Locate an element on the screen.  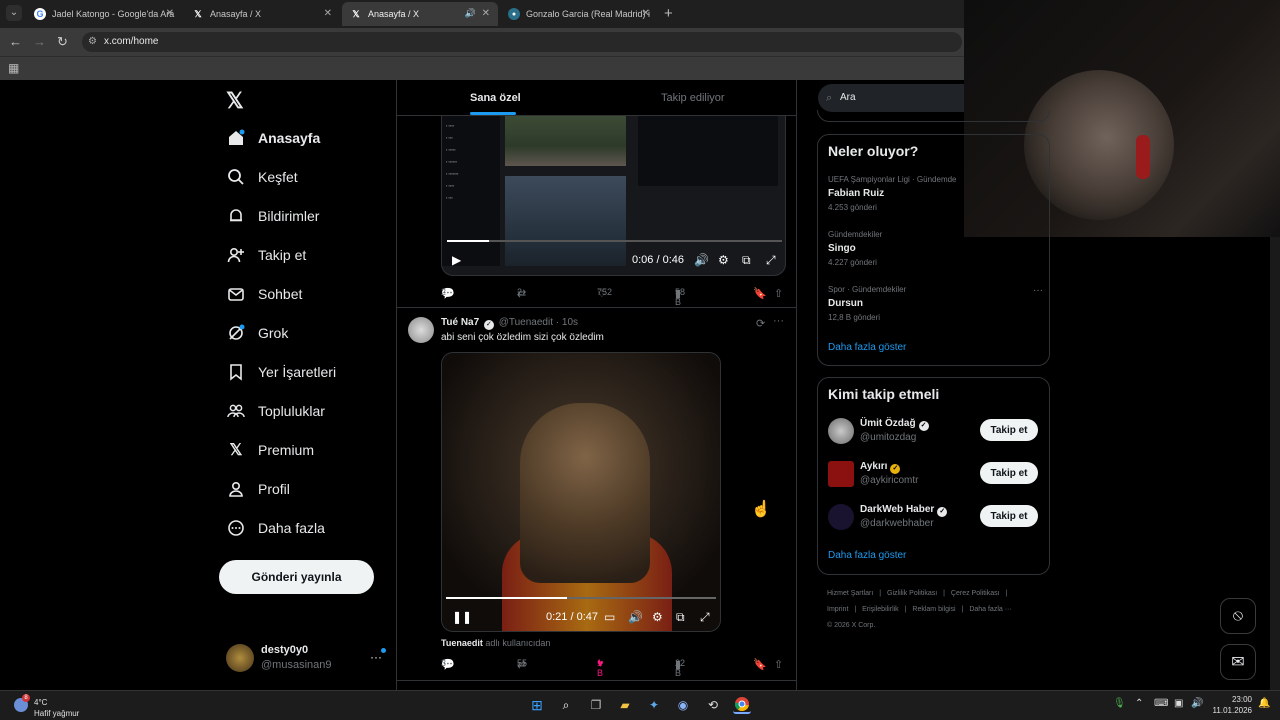
search-icon: ⌕ is located at coordinates (566, 705).